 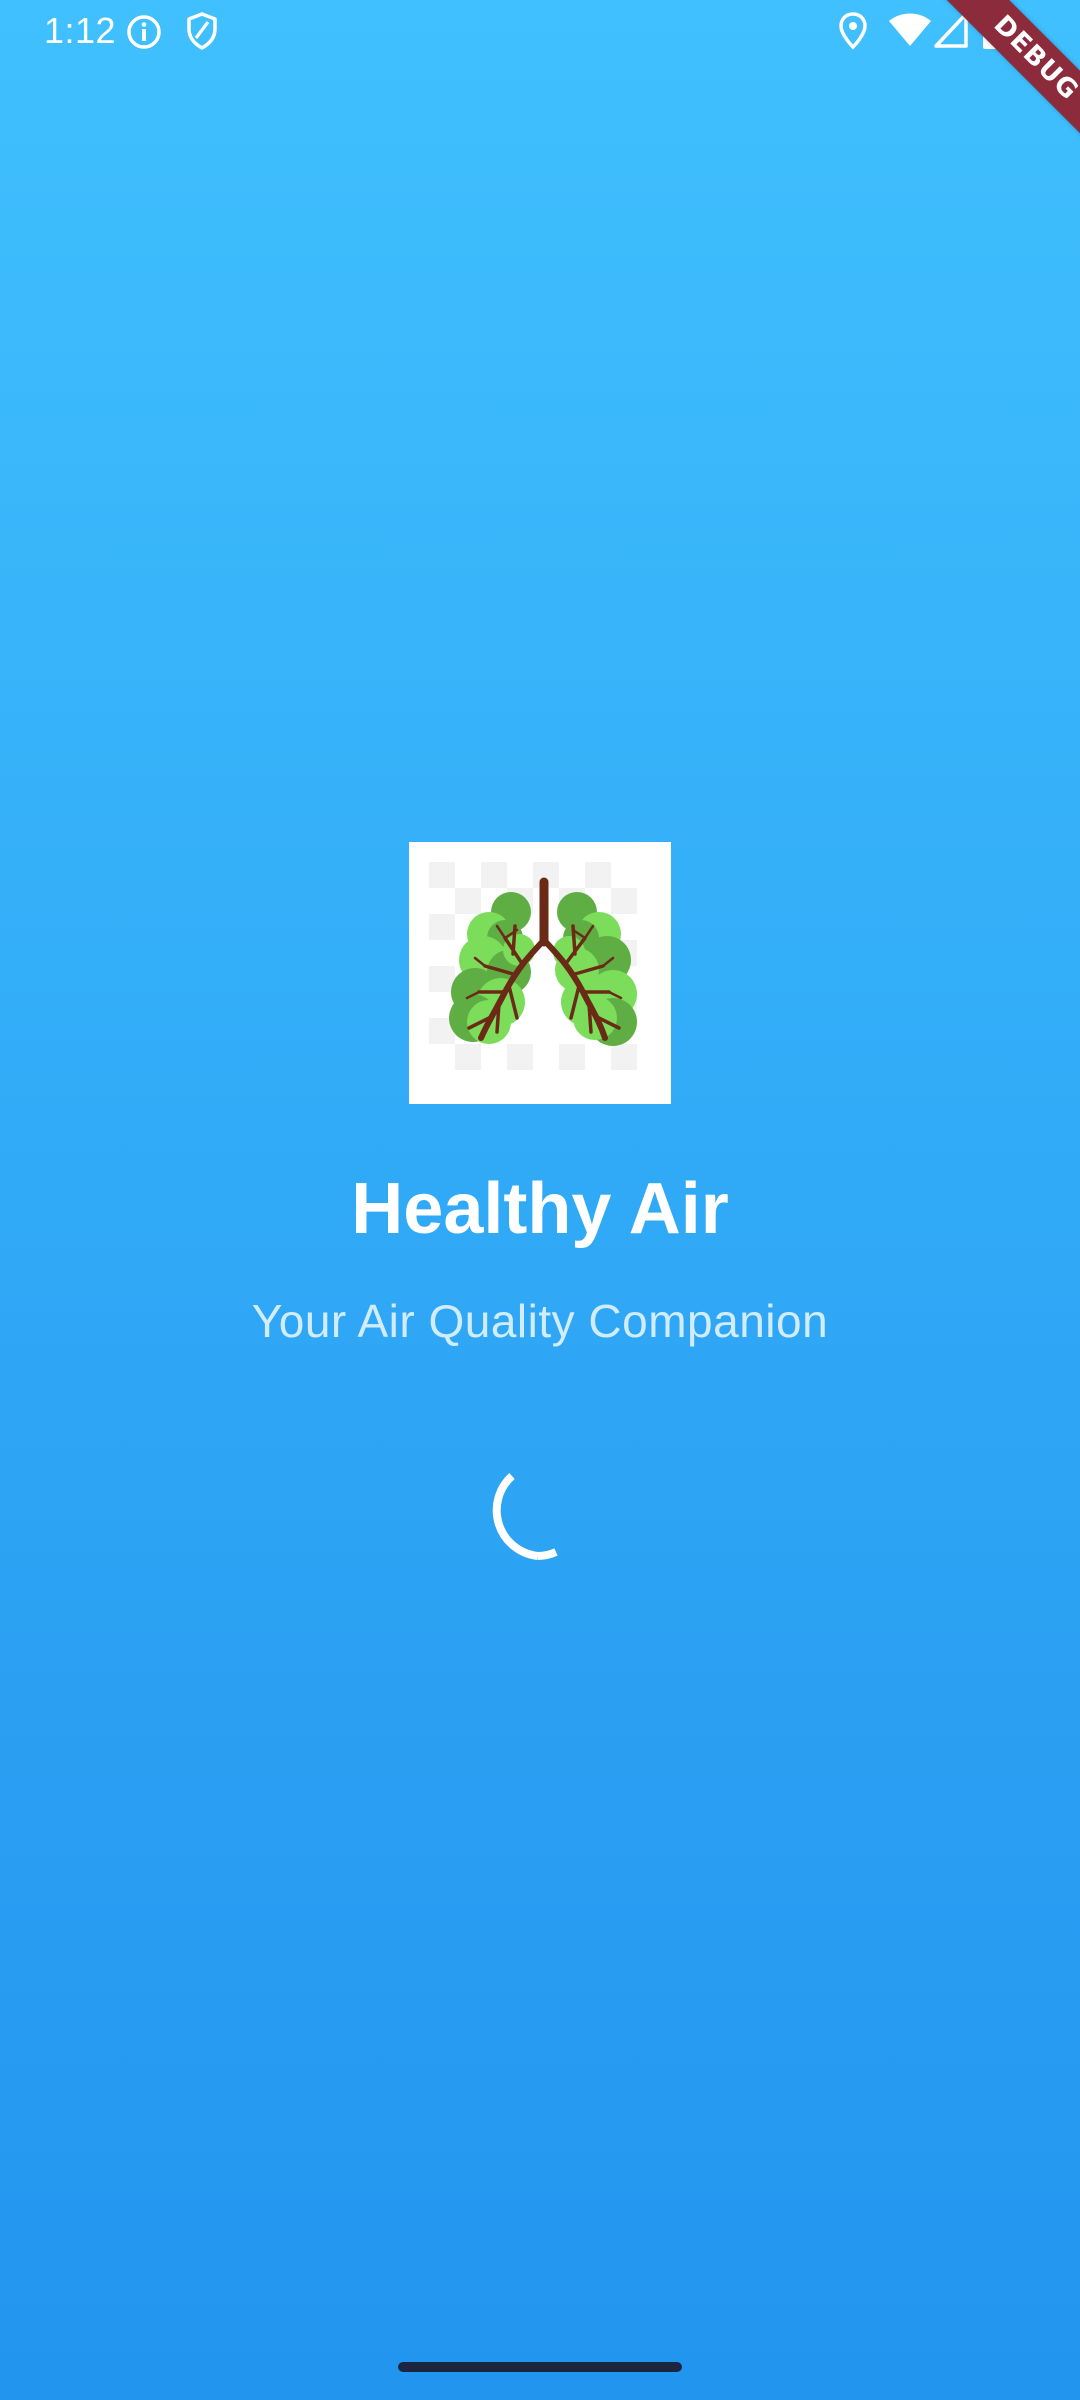 What do you see at coordinates (525, 1516) in the screenshot?
I see `loading-spinner` at bounding box center [525, 1516].